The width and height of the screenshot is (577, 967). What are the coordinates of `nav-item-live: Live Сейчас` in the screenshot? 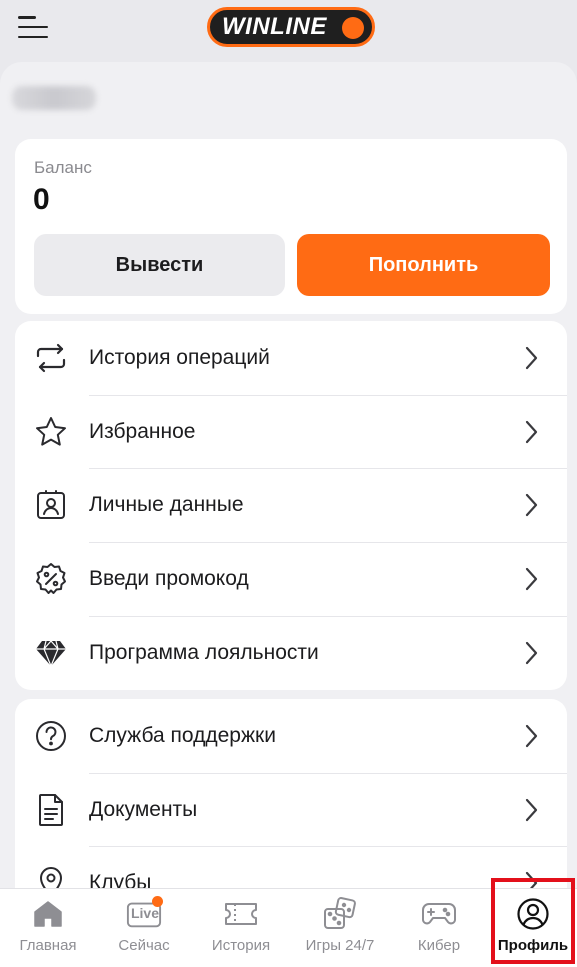 It's located at (144, 928).